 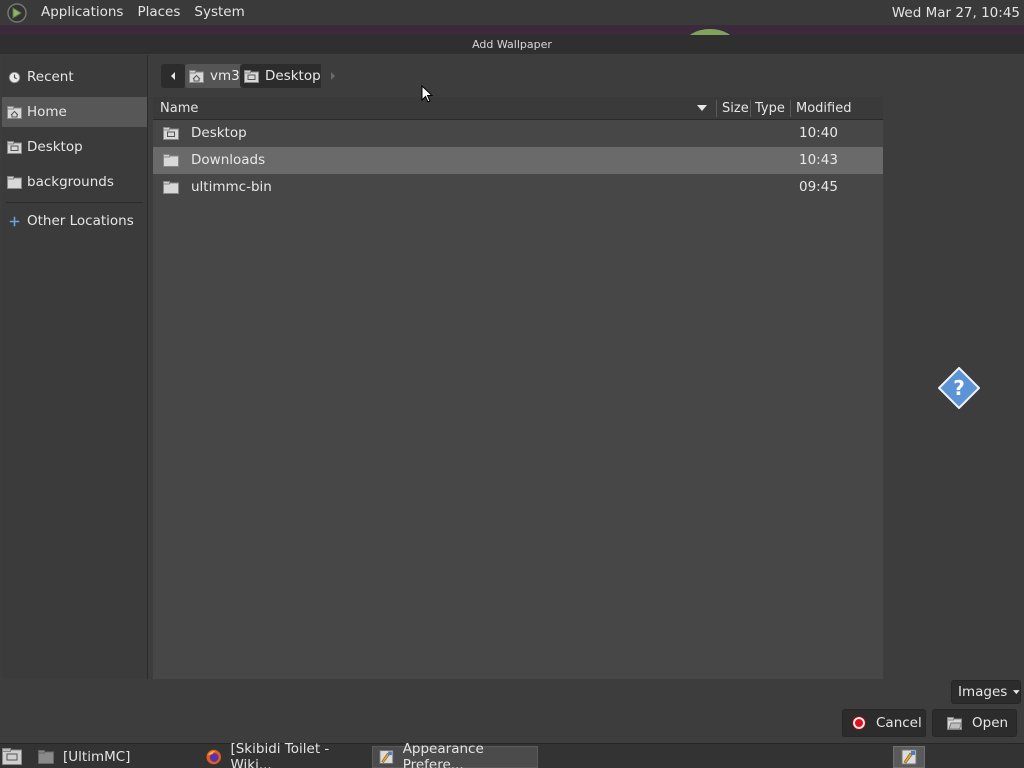 What do you see at coordinates (770, 108) in the screenshot?
I see `column-type-header: Type` at bounding box center [770, 108].